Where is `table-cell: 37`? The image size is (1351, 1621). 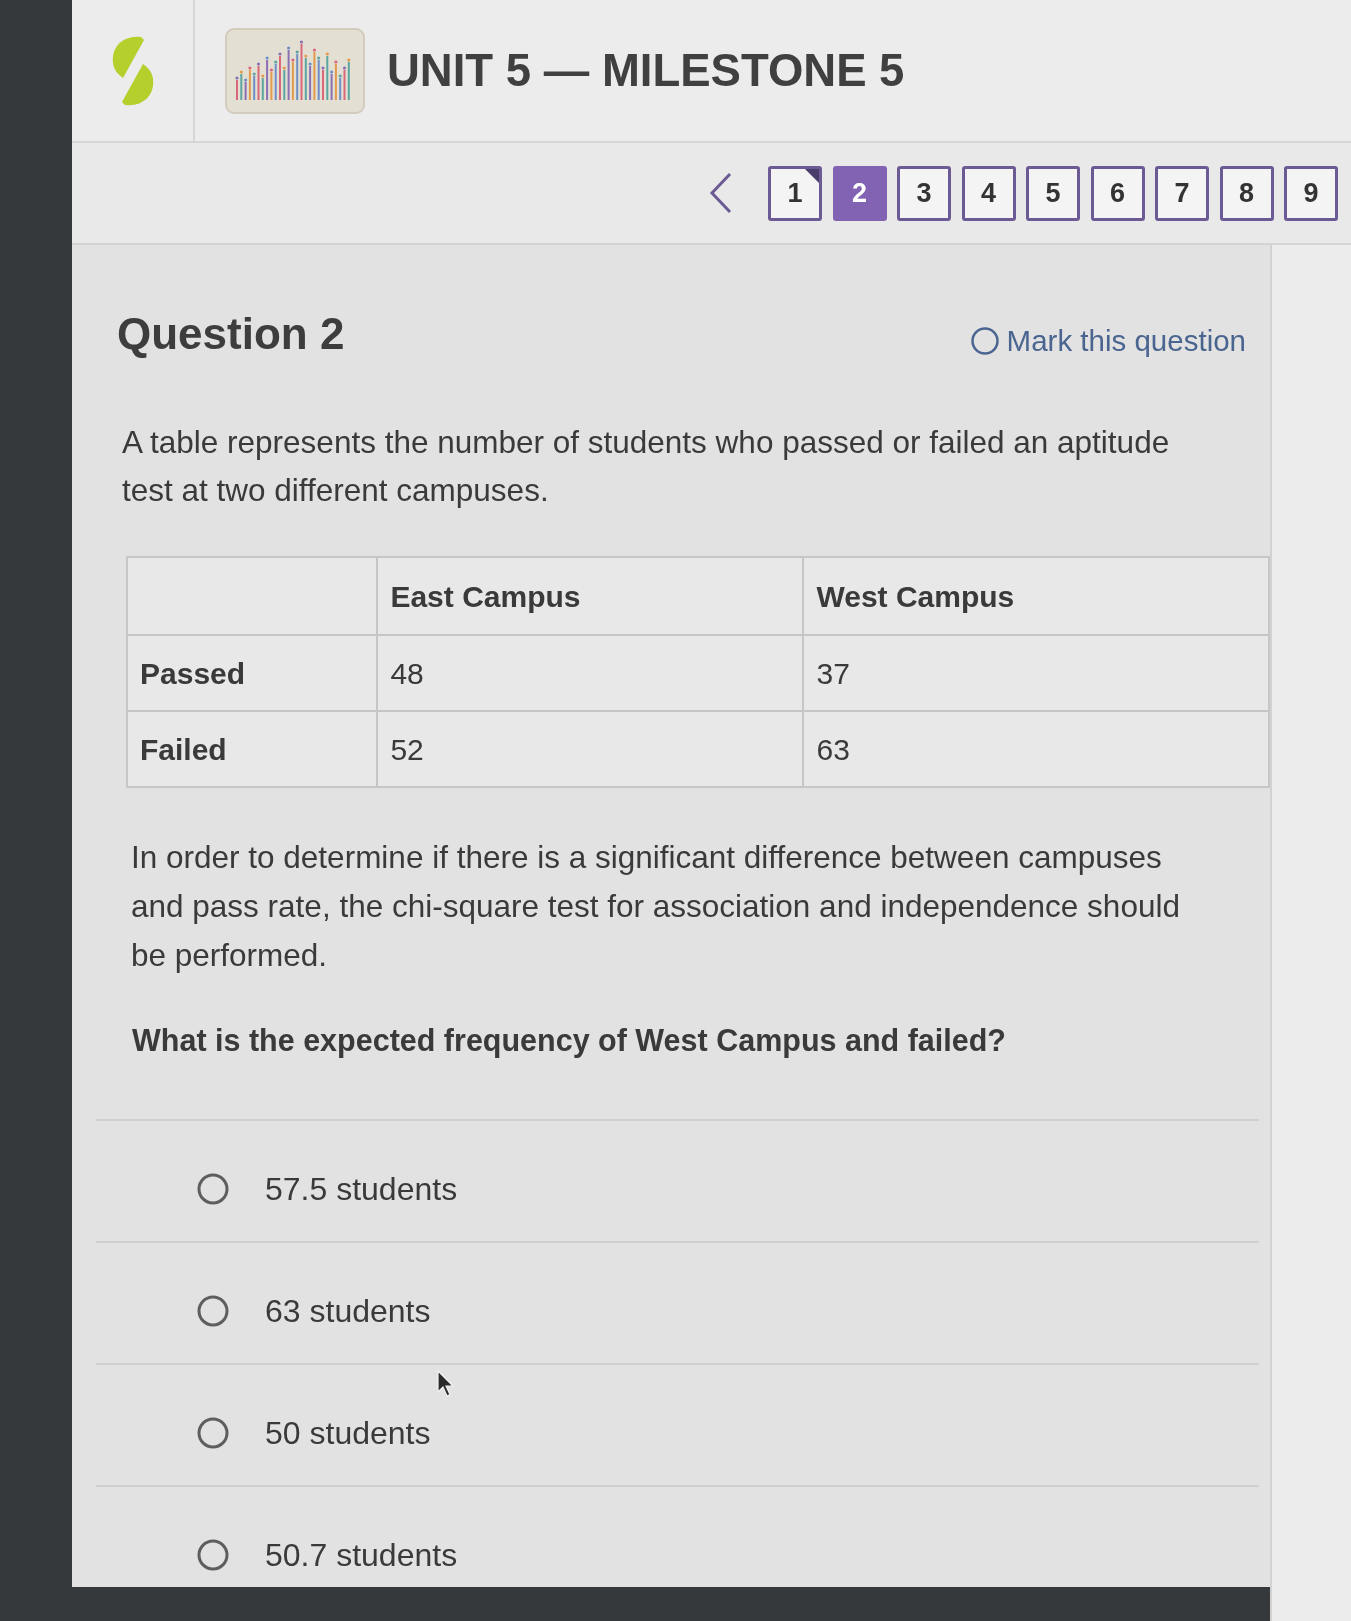
table-cell: 37 is located at coordinates (833, 673).